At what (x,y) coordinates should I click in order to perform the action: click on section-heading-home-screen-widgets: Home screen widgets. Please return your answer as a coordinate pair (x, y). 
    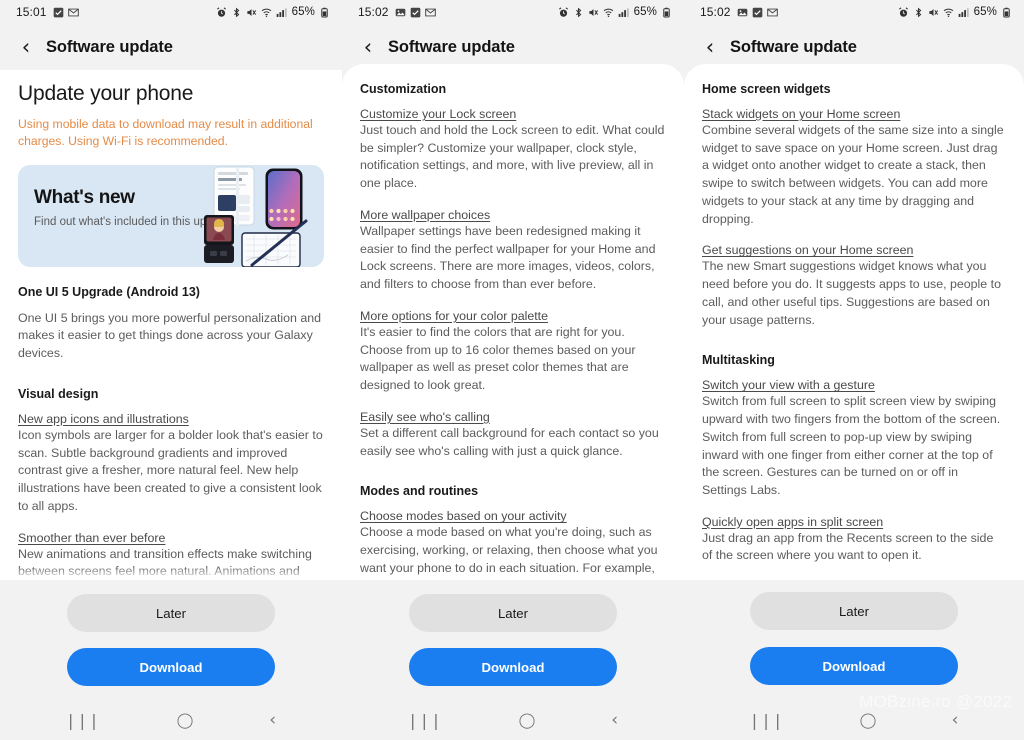
    Looking at the image, I should click on (766, 89).